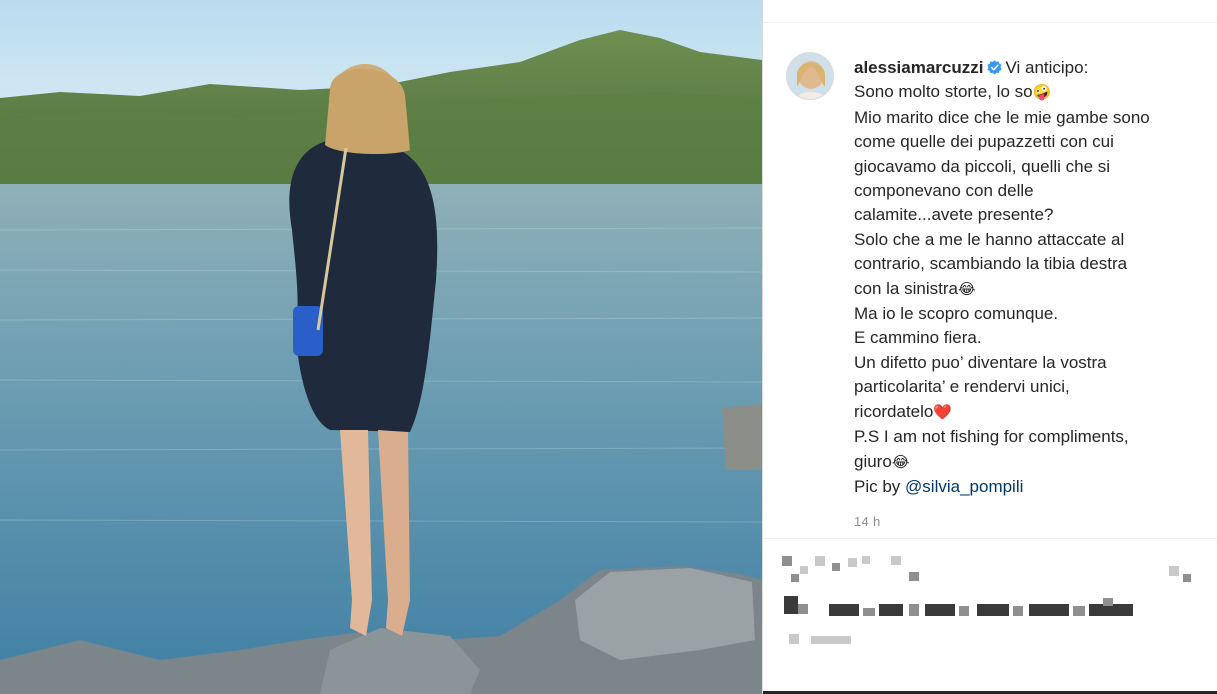 The image size is (1217, 694). I want to click on avatar-image, so click(810, 76).